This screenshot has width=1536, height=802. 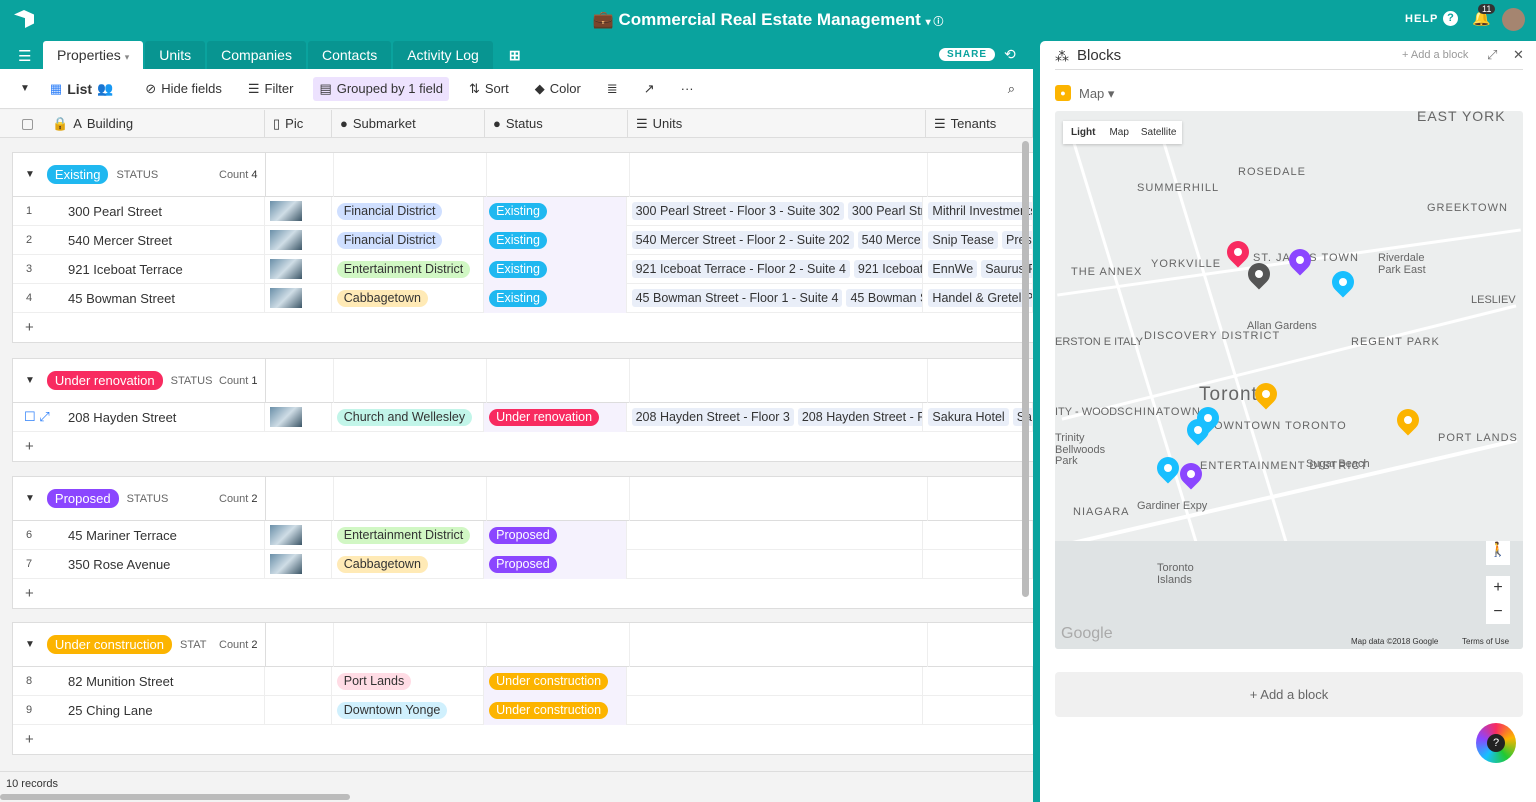 I want to click on building-name: 350 Rose Avenue, so click(x=119, y=564).